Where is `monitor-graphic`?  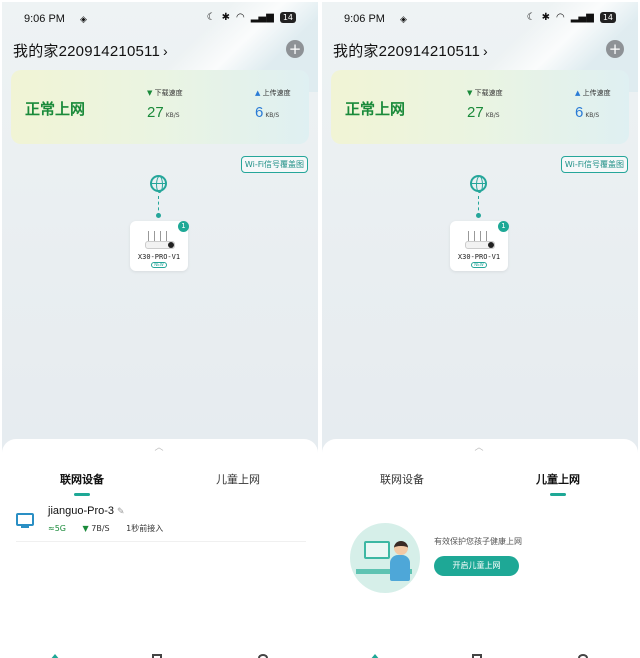
monitor-graphic is located at coordinates (377, 550).